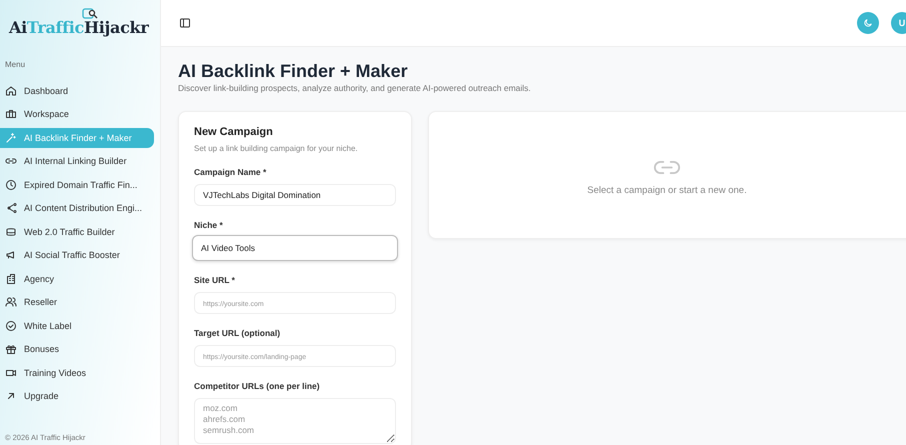 The height and width of the screenshot is (445, 906). Describe the element at coordinates (295, 248) in the screenshot. I see `input-field: AI Video Tools` at that location.